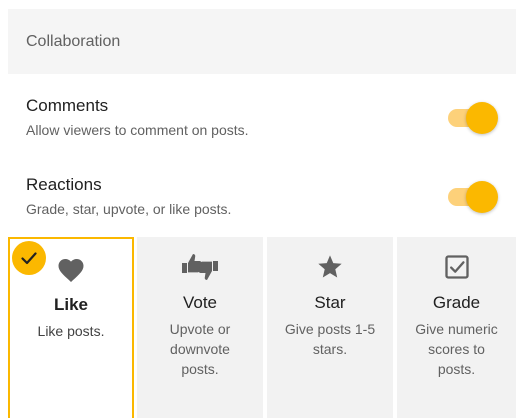 This screenshot has height=418, width=516. What do you see at coordinates (457, 267) in the screenshot?
I see `checkbox-icon` at bounding box center [457, 267].